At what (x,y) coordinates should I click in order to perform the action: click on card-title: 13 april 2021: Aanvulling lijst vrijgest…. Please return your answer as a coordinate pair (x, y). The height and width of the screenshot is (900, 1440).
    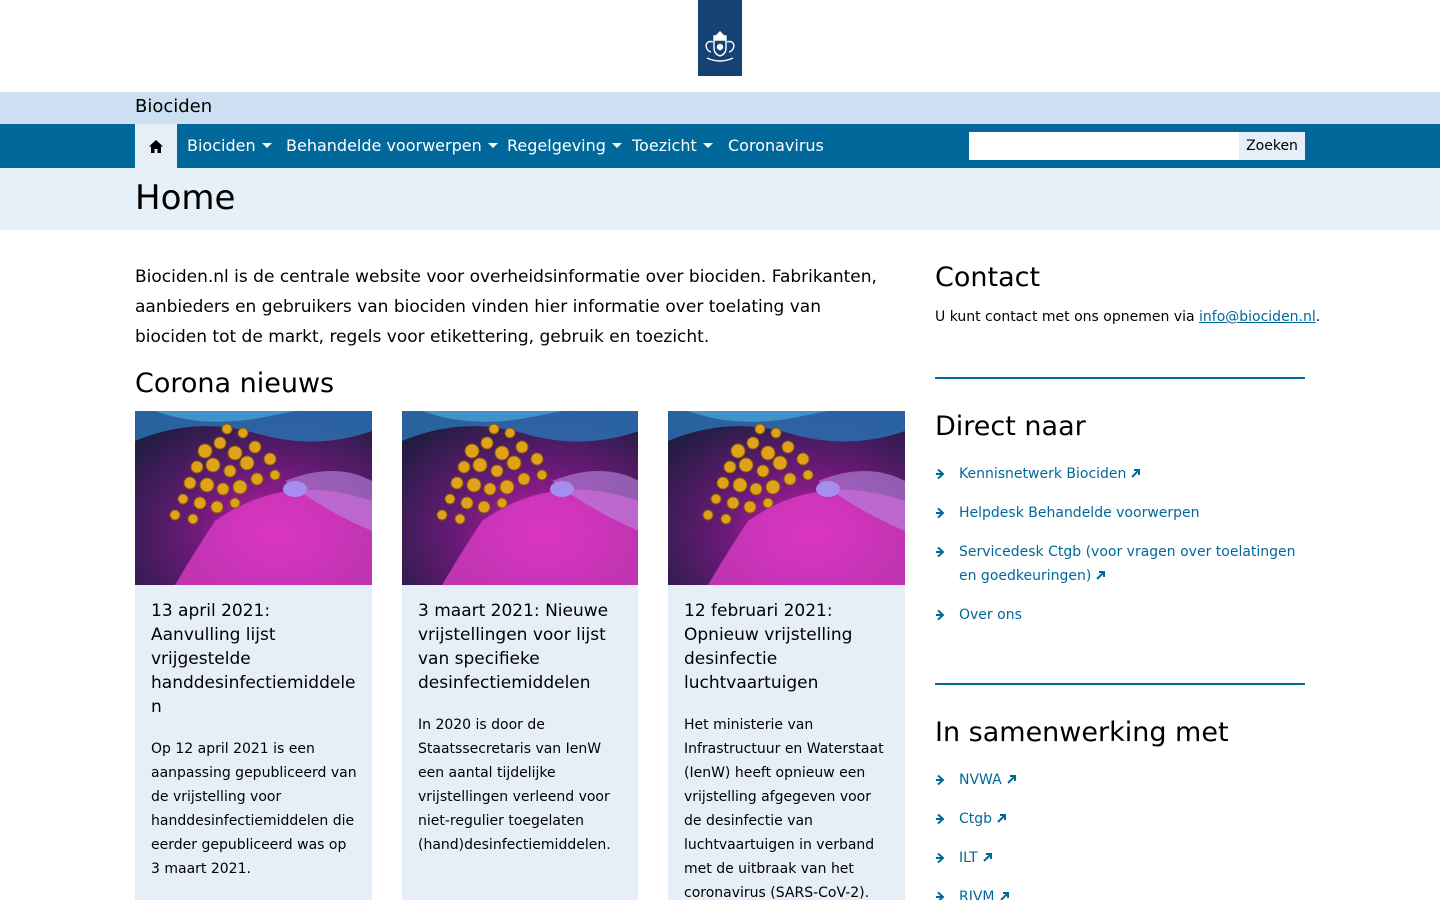
    Looking at the image, I should click on (255, 659).